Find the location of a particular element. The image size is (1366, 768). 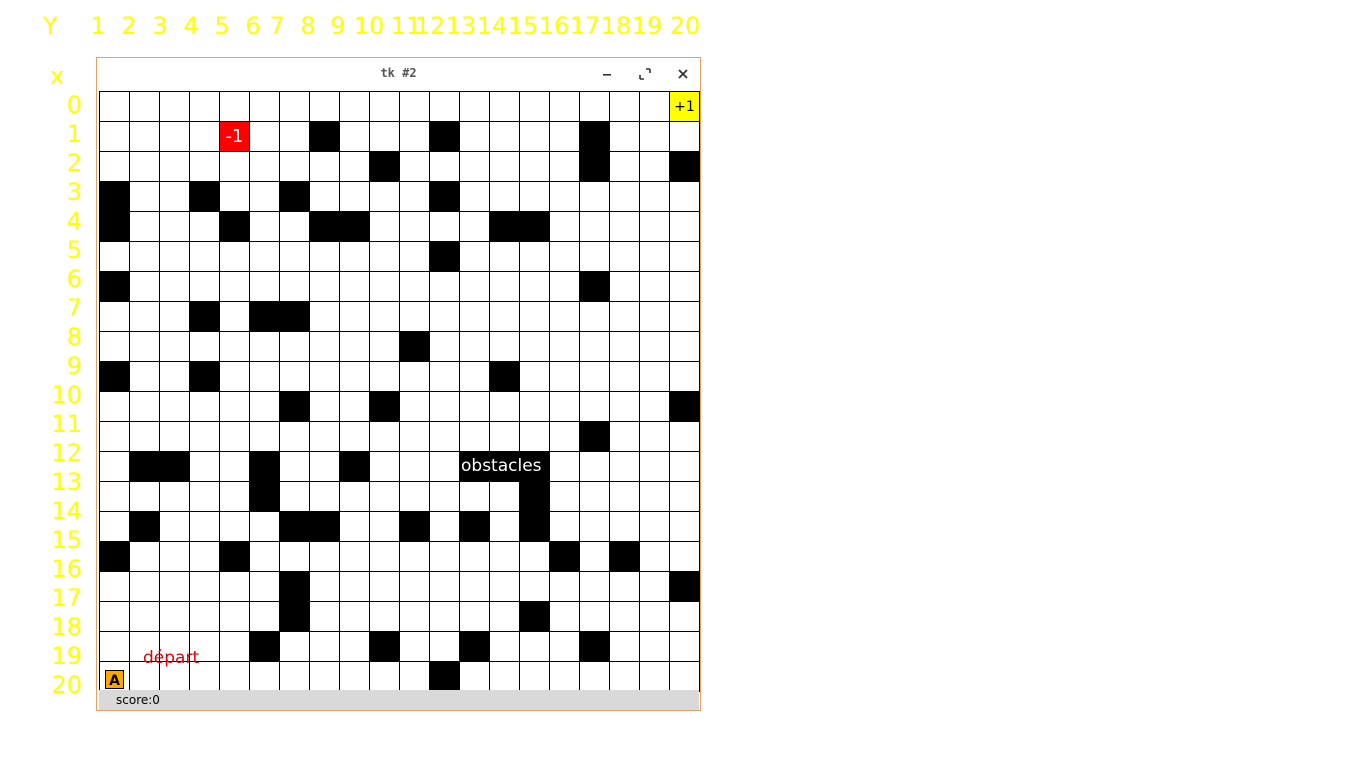

row-label-20: 20 is located at coordinates (66, 685).